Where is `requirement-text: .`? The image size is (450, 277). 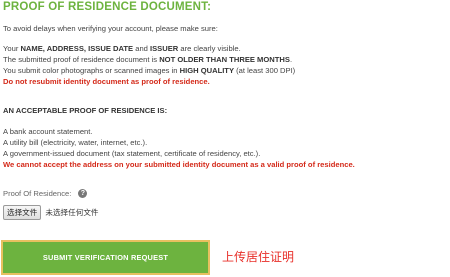 requirement-text: . is located at coordinates (291, 59).